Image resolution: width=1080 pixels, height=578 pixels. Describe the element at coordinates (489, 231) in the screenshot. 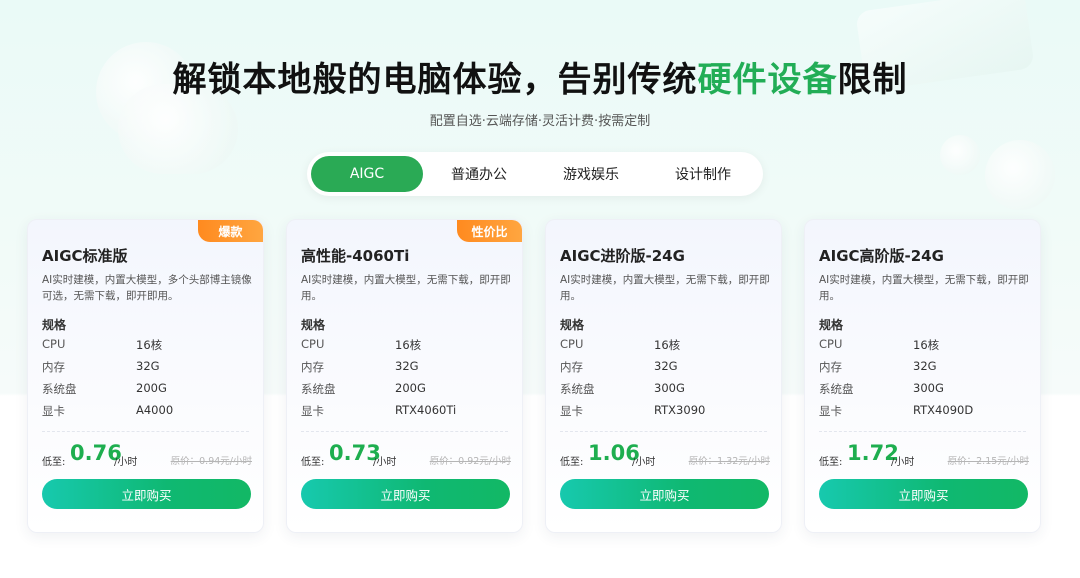

I see `value-badge: 性价比` at that location.